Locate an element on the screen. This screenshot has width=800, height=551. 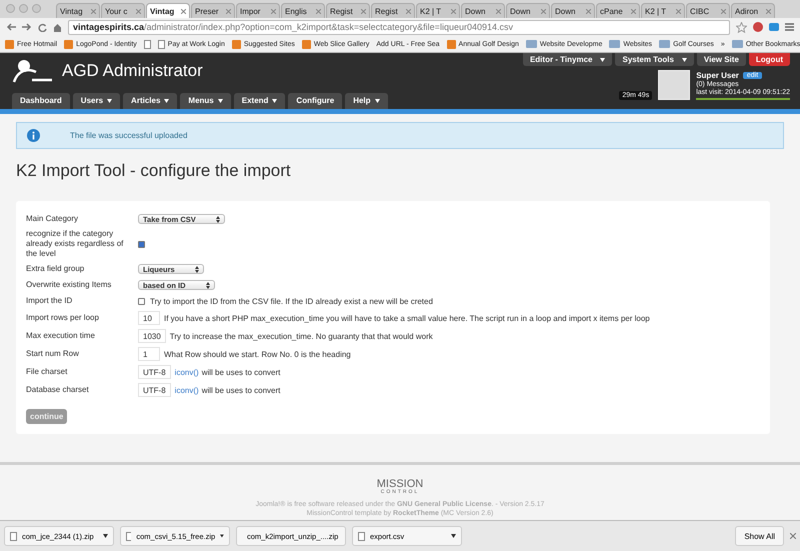
address-bar: vintagespirits.ca/administrator/index.php?option=com_k2import&task=selectcategory&file=liqueur040914.csv is located at coordinates (399, 27).